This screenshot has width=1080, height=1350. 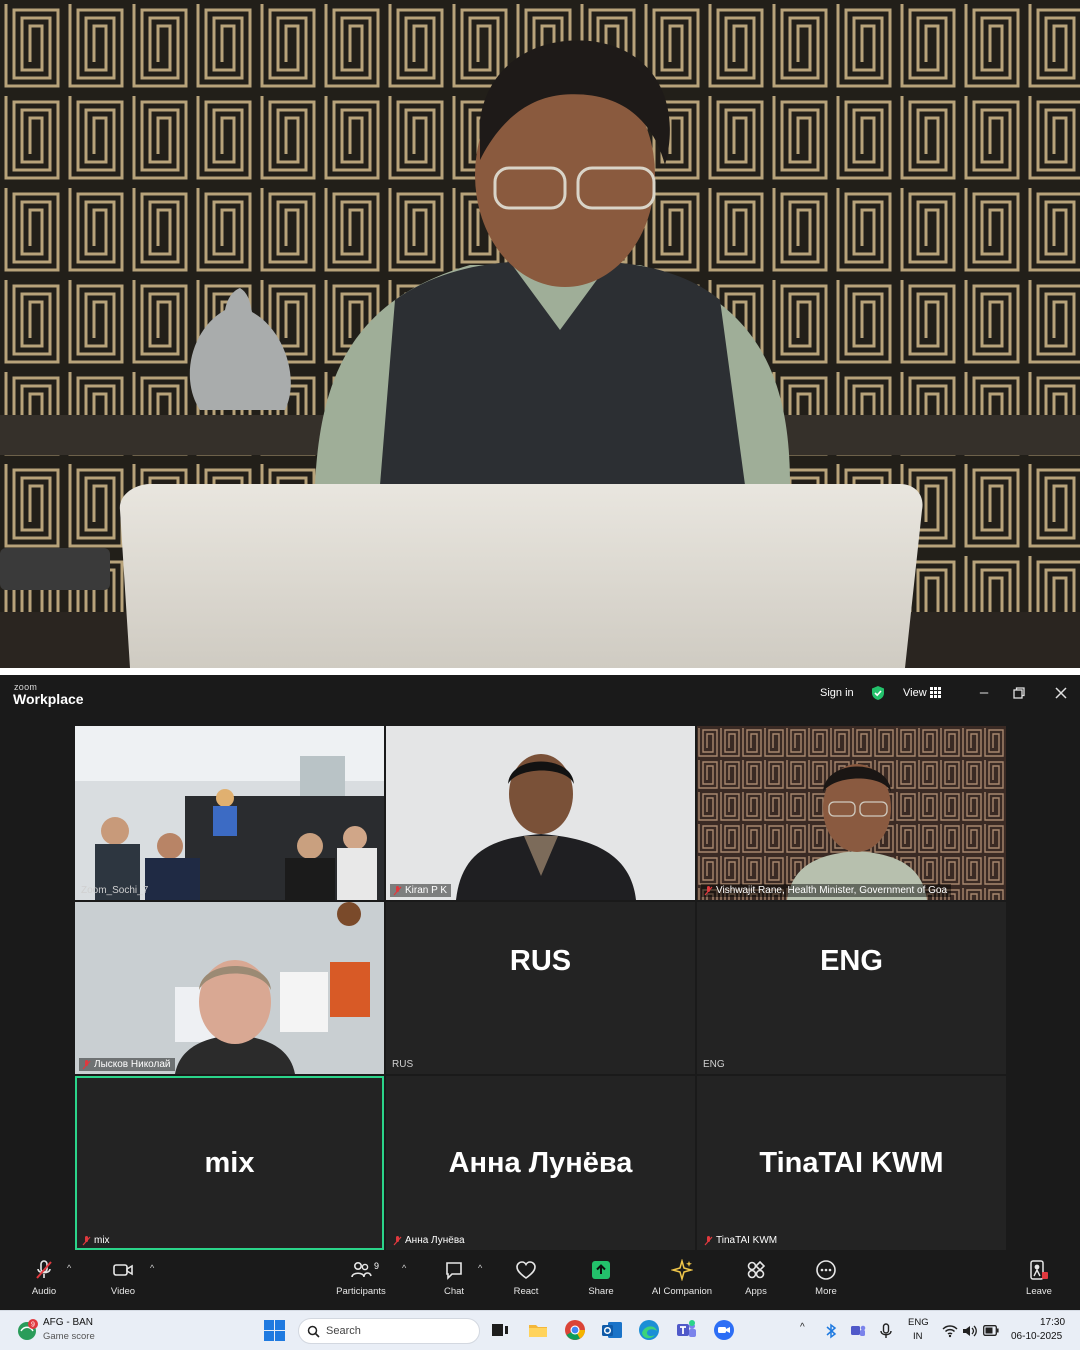 What do you see at coordinates (575, 1330) in the screenshot?
I see `chrome-icon` at bounding box center [575, 1330].